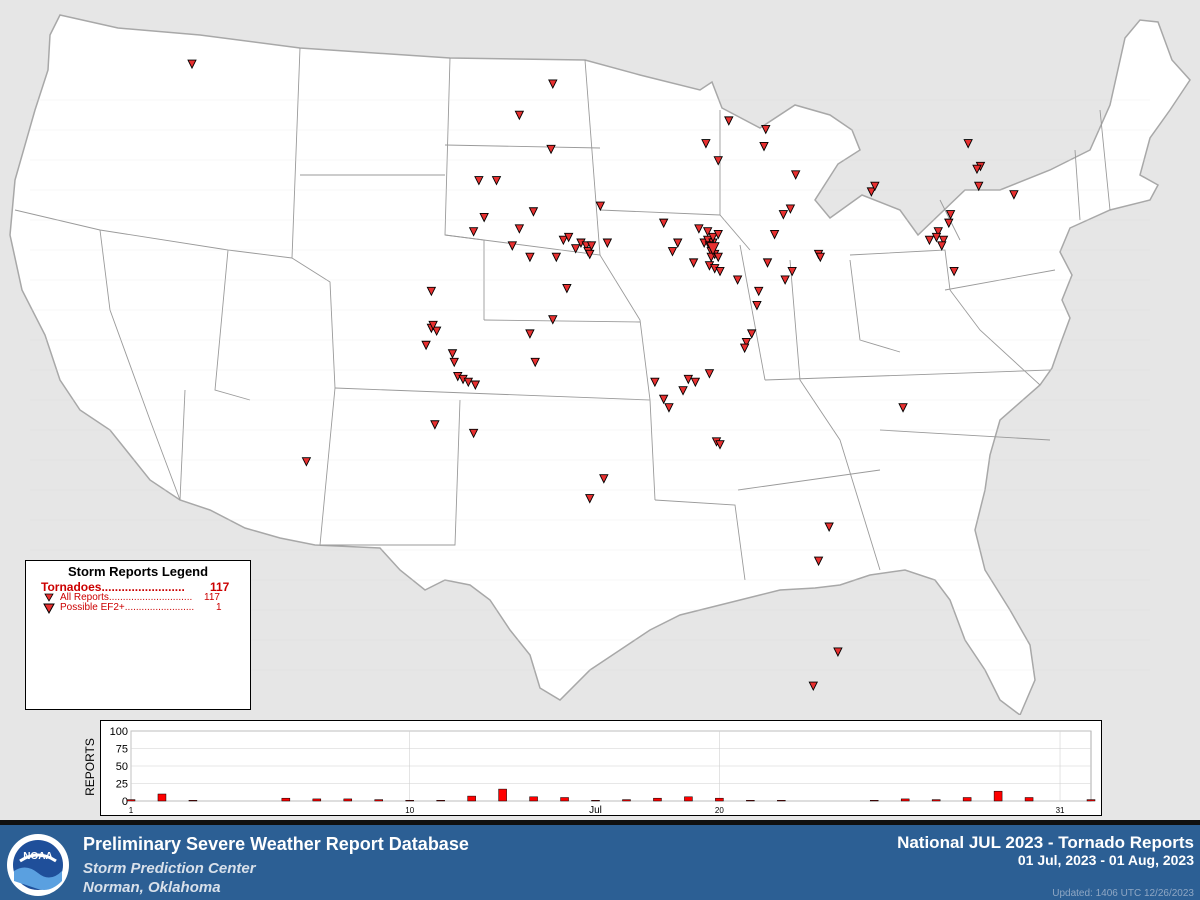 Image resolution: width=1200 pixels, height=900 pixels. I want to click on x-tick-label: 1, so click(131, 810).